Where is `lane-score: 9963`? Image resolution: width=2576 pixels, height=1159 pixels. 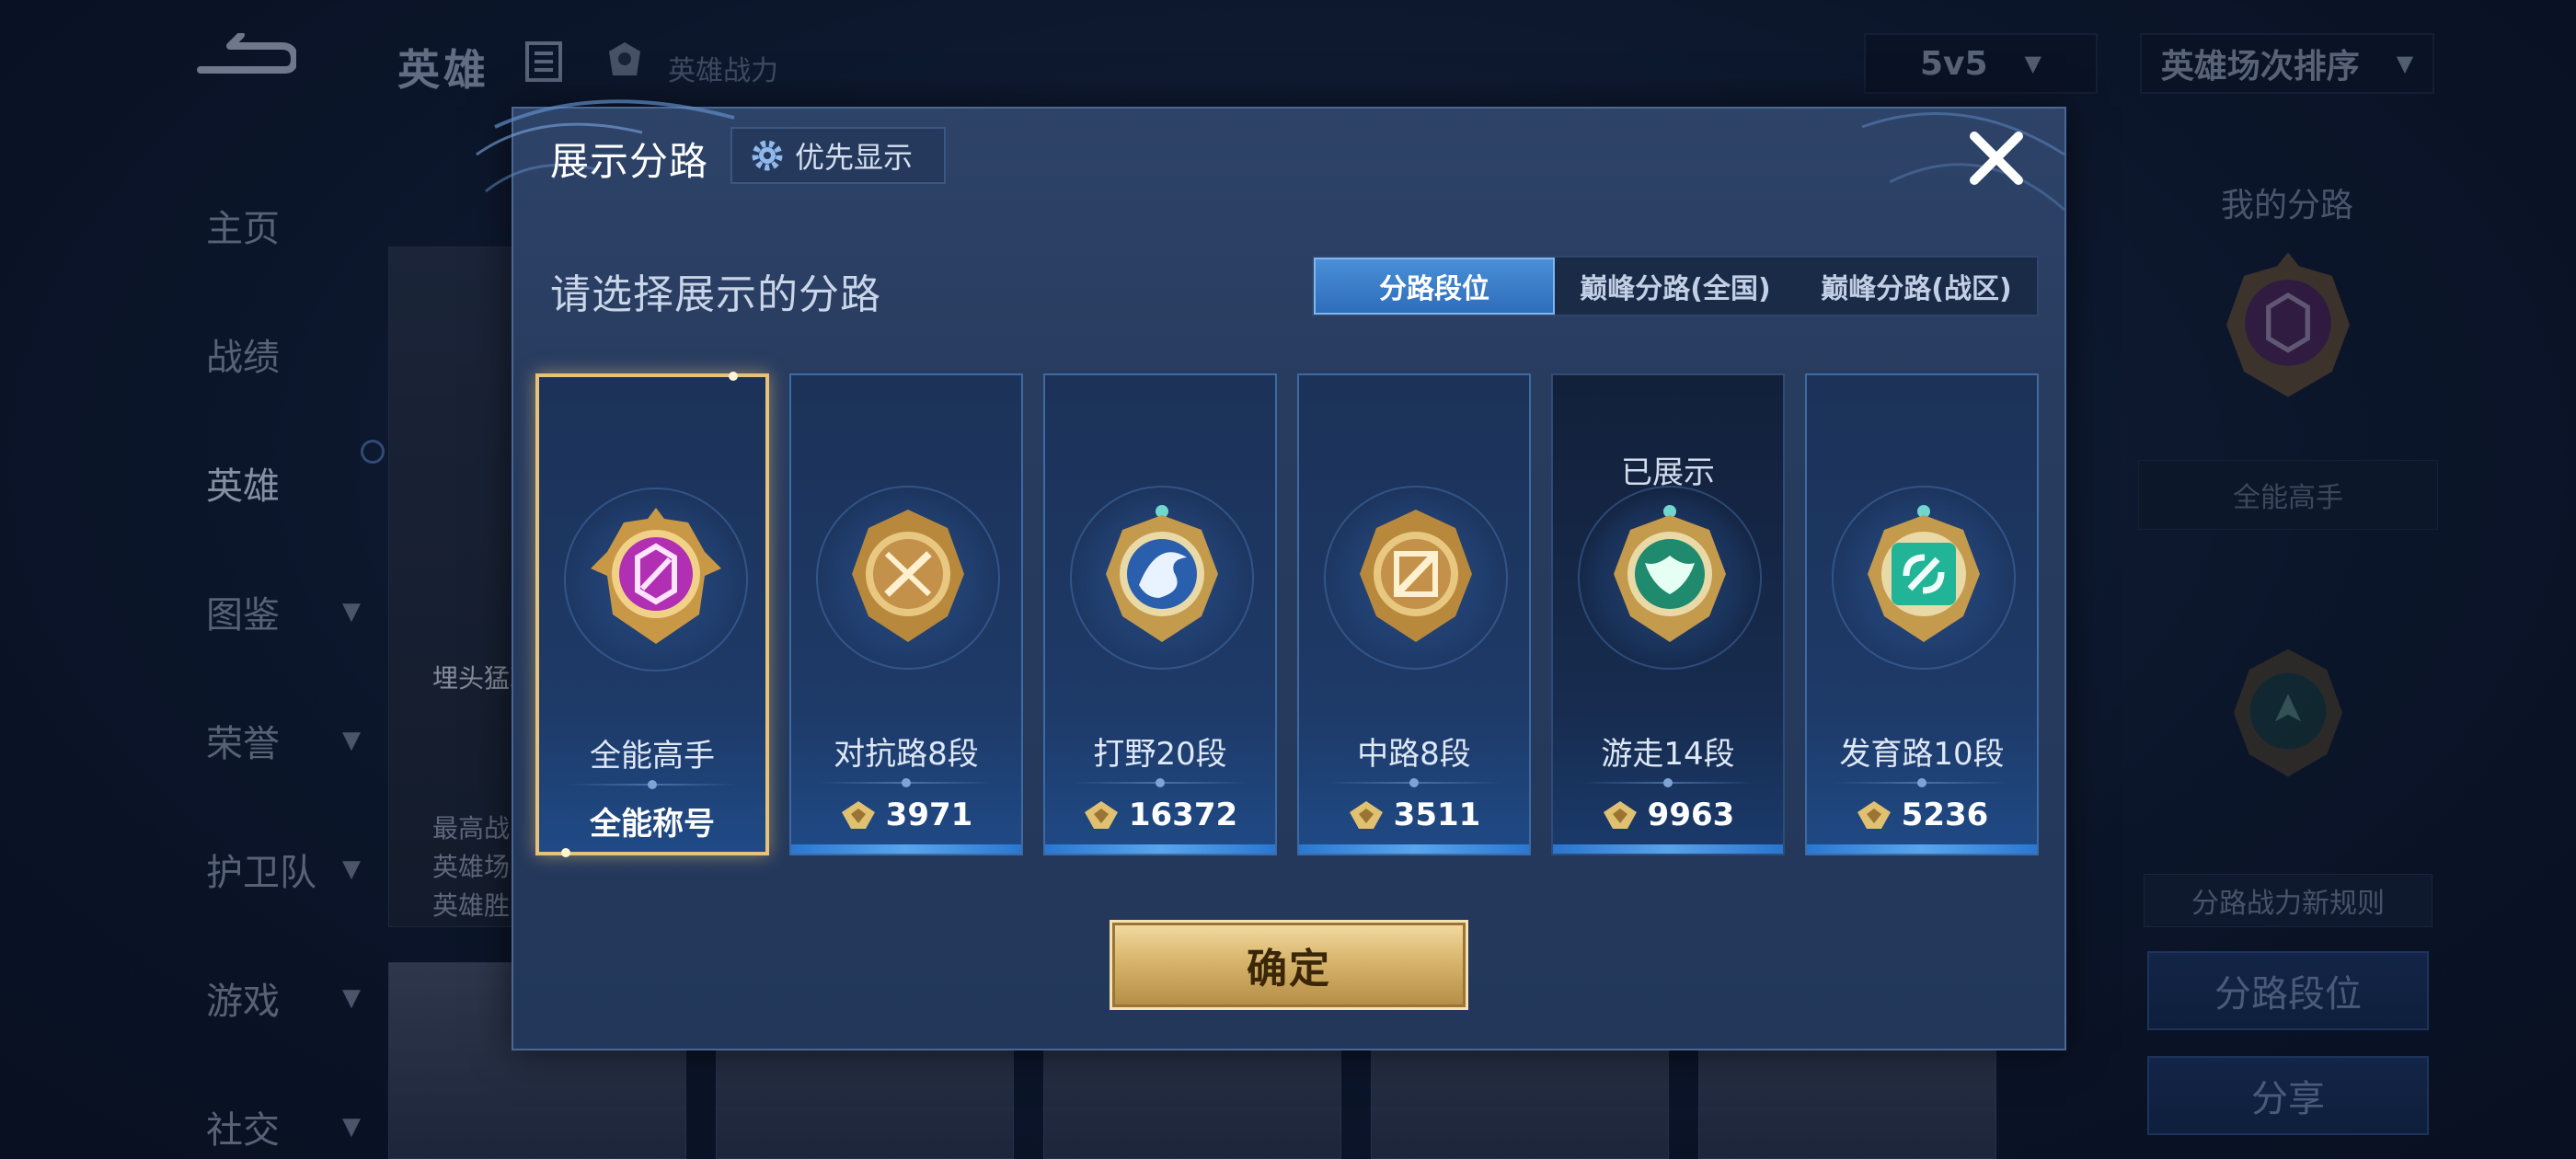
lane-score: 9963 is located at coordinates (1668, 815).